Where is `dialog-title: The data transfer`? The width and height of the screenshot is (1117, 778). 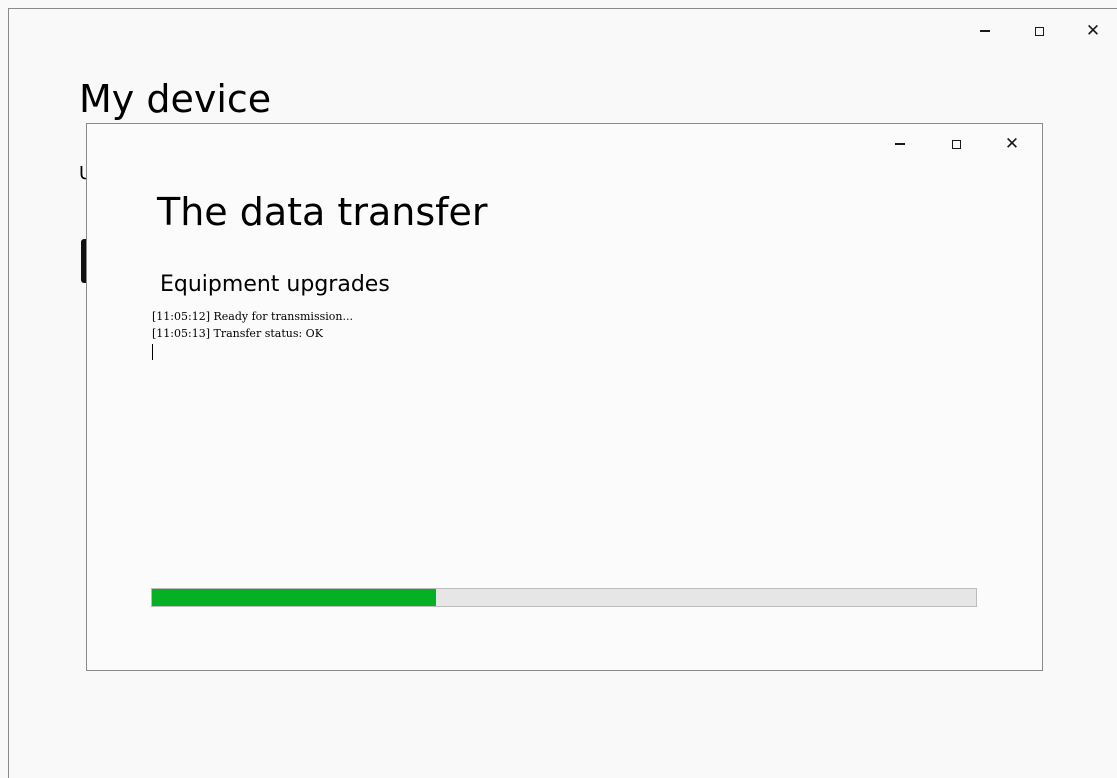 dialog-title: The data transfer is located at coordinates (322, 212).